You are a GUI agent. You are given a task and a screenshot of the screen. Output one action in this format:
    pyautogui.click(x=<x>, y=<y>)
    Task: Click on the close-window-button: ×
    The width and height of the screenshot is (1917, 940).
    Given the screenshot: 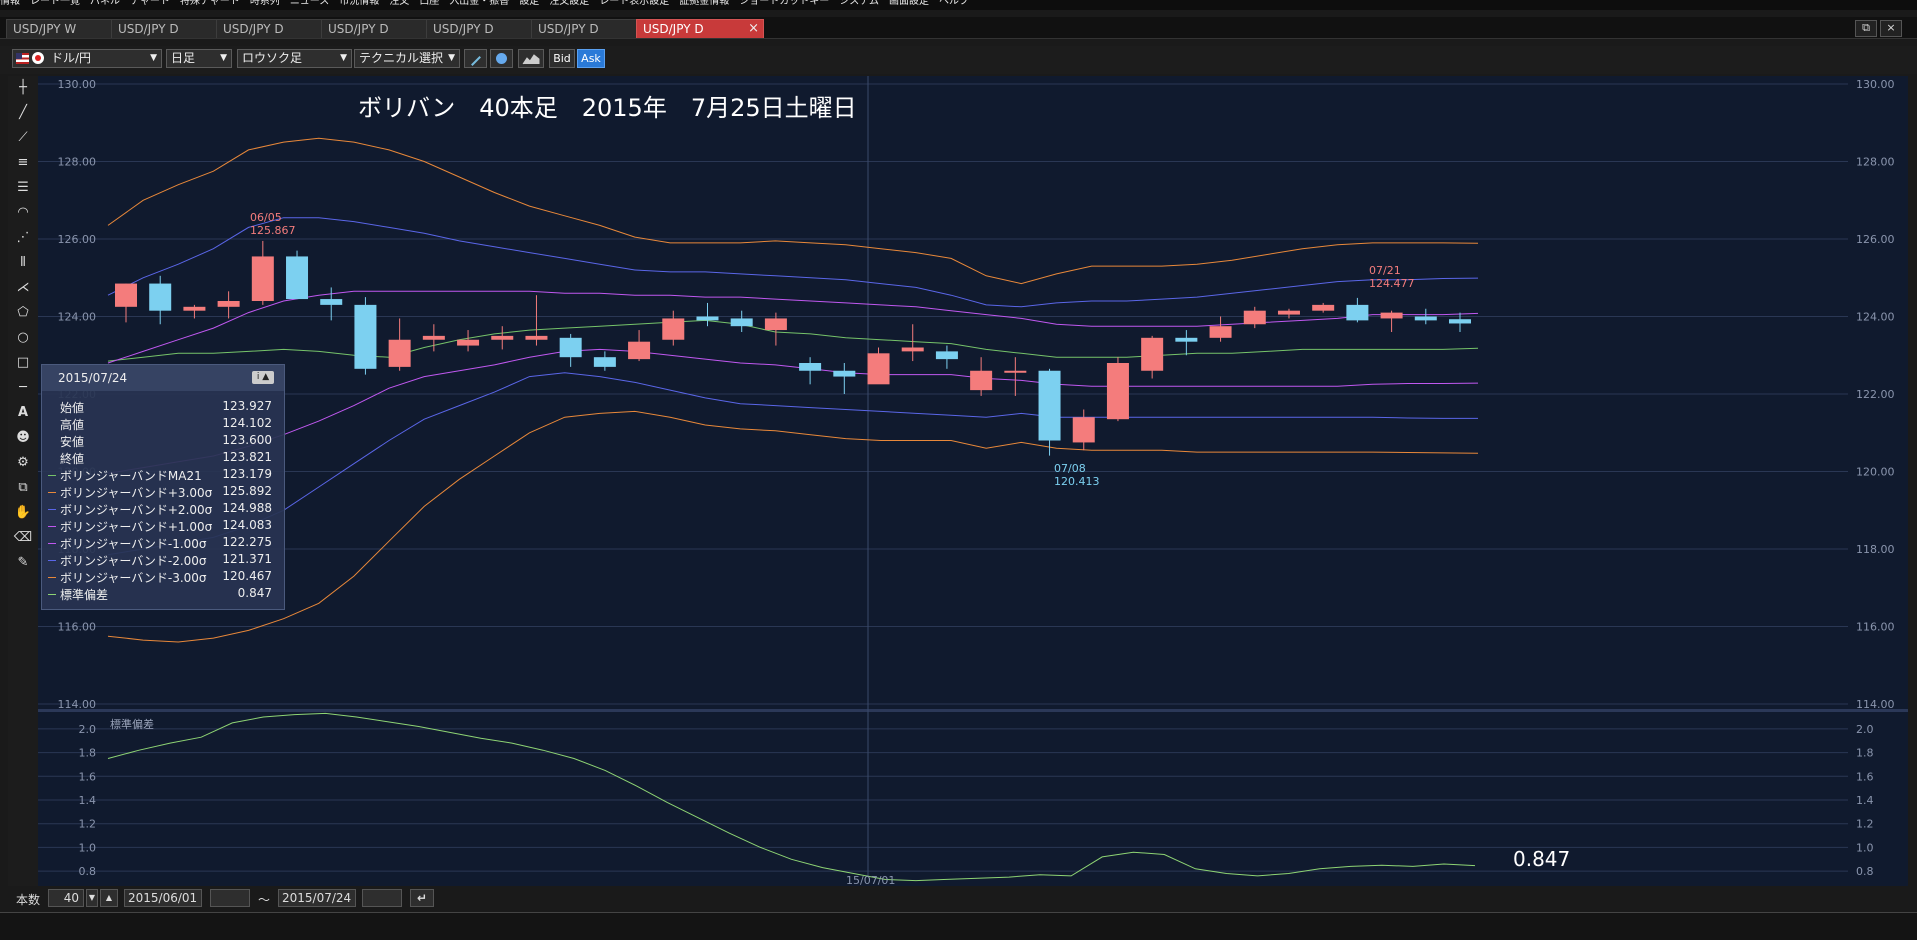 What is the action you would take?
    pyautogui.click(x=1891, y=28)
    